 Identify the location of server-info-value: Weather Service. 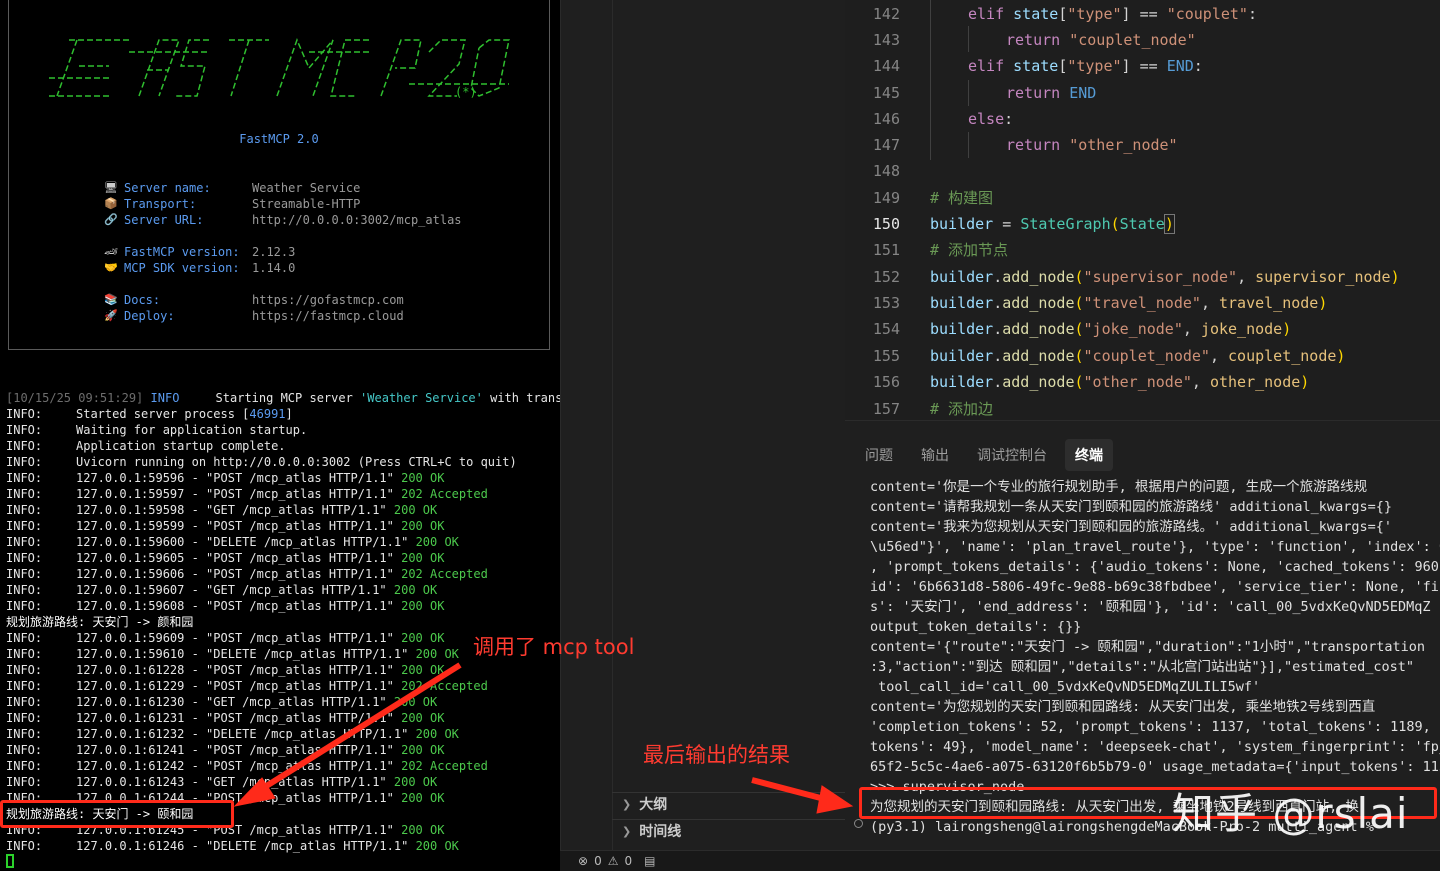
(306, 188).